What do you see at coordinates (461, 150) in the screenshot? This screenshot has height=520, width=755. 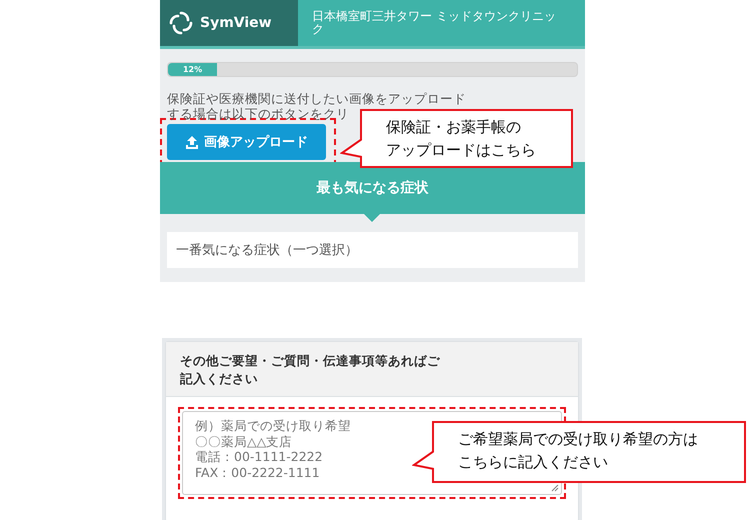 I see `callout-text: アップロードはこちら` at bounding box center [461, 150].